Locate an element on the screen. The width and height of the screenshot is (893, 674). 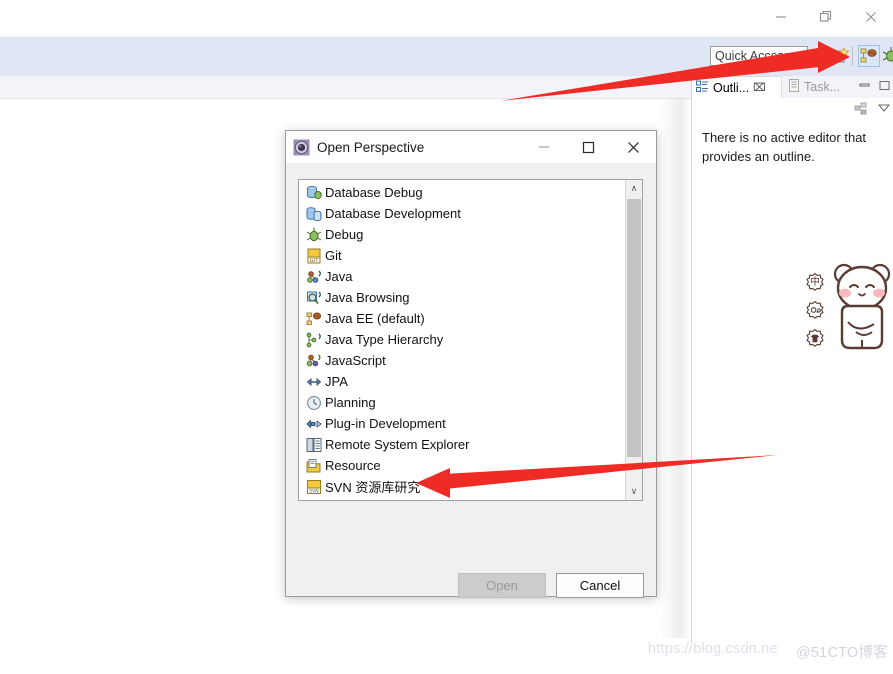
java-type-hierarchy-icon is located at coordinates (313, 339).